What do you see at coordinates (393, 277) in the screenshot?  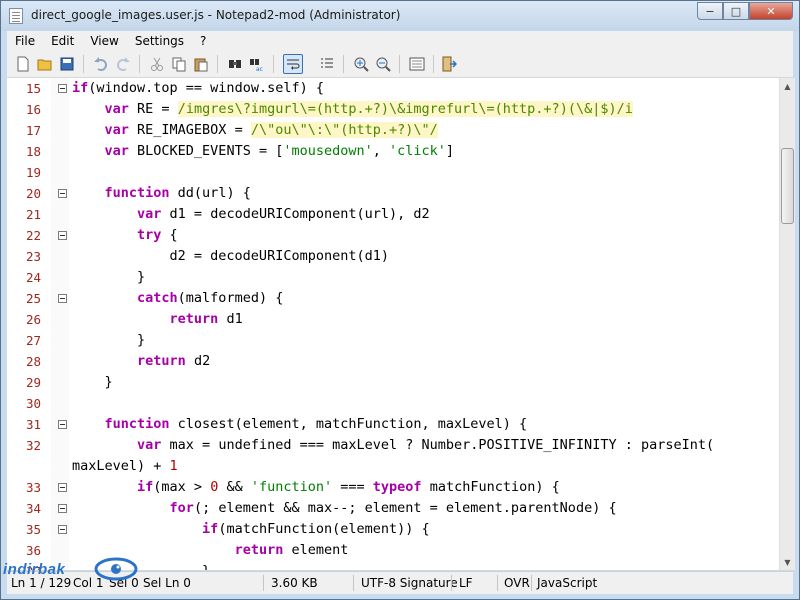 I see `code-line: 24 }` at bounding box center [393, 277].